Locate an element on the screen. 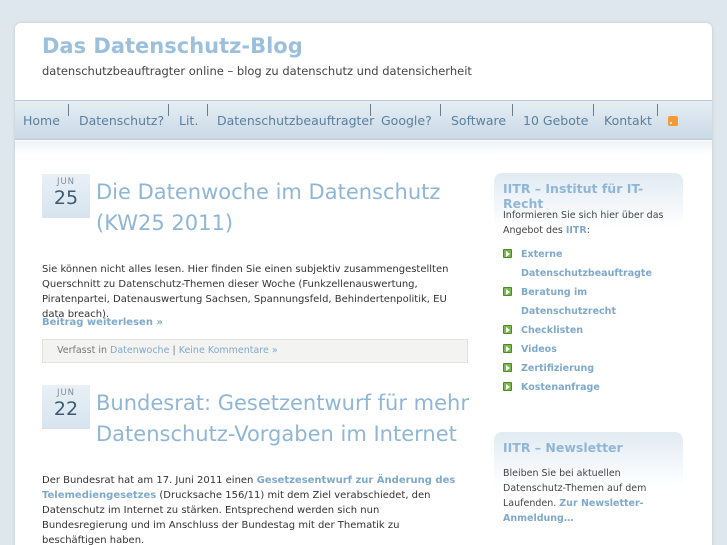 The height and width of the screenshot is (545, 727). list-item-label: Videos is located at coordinates (539, 349).